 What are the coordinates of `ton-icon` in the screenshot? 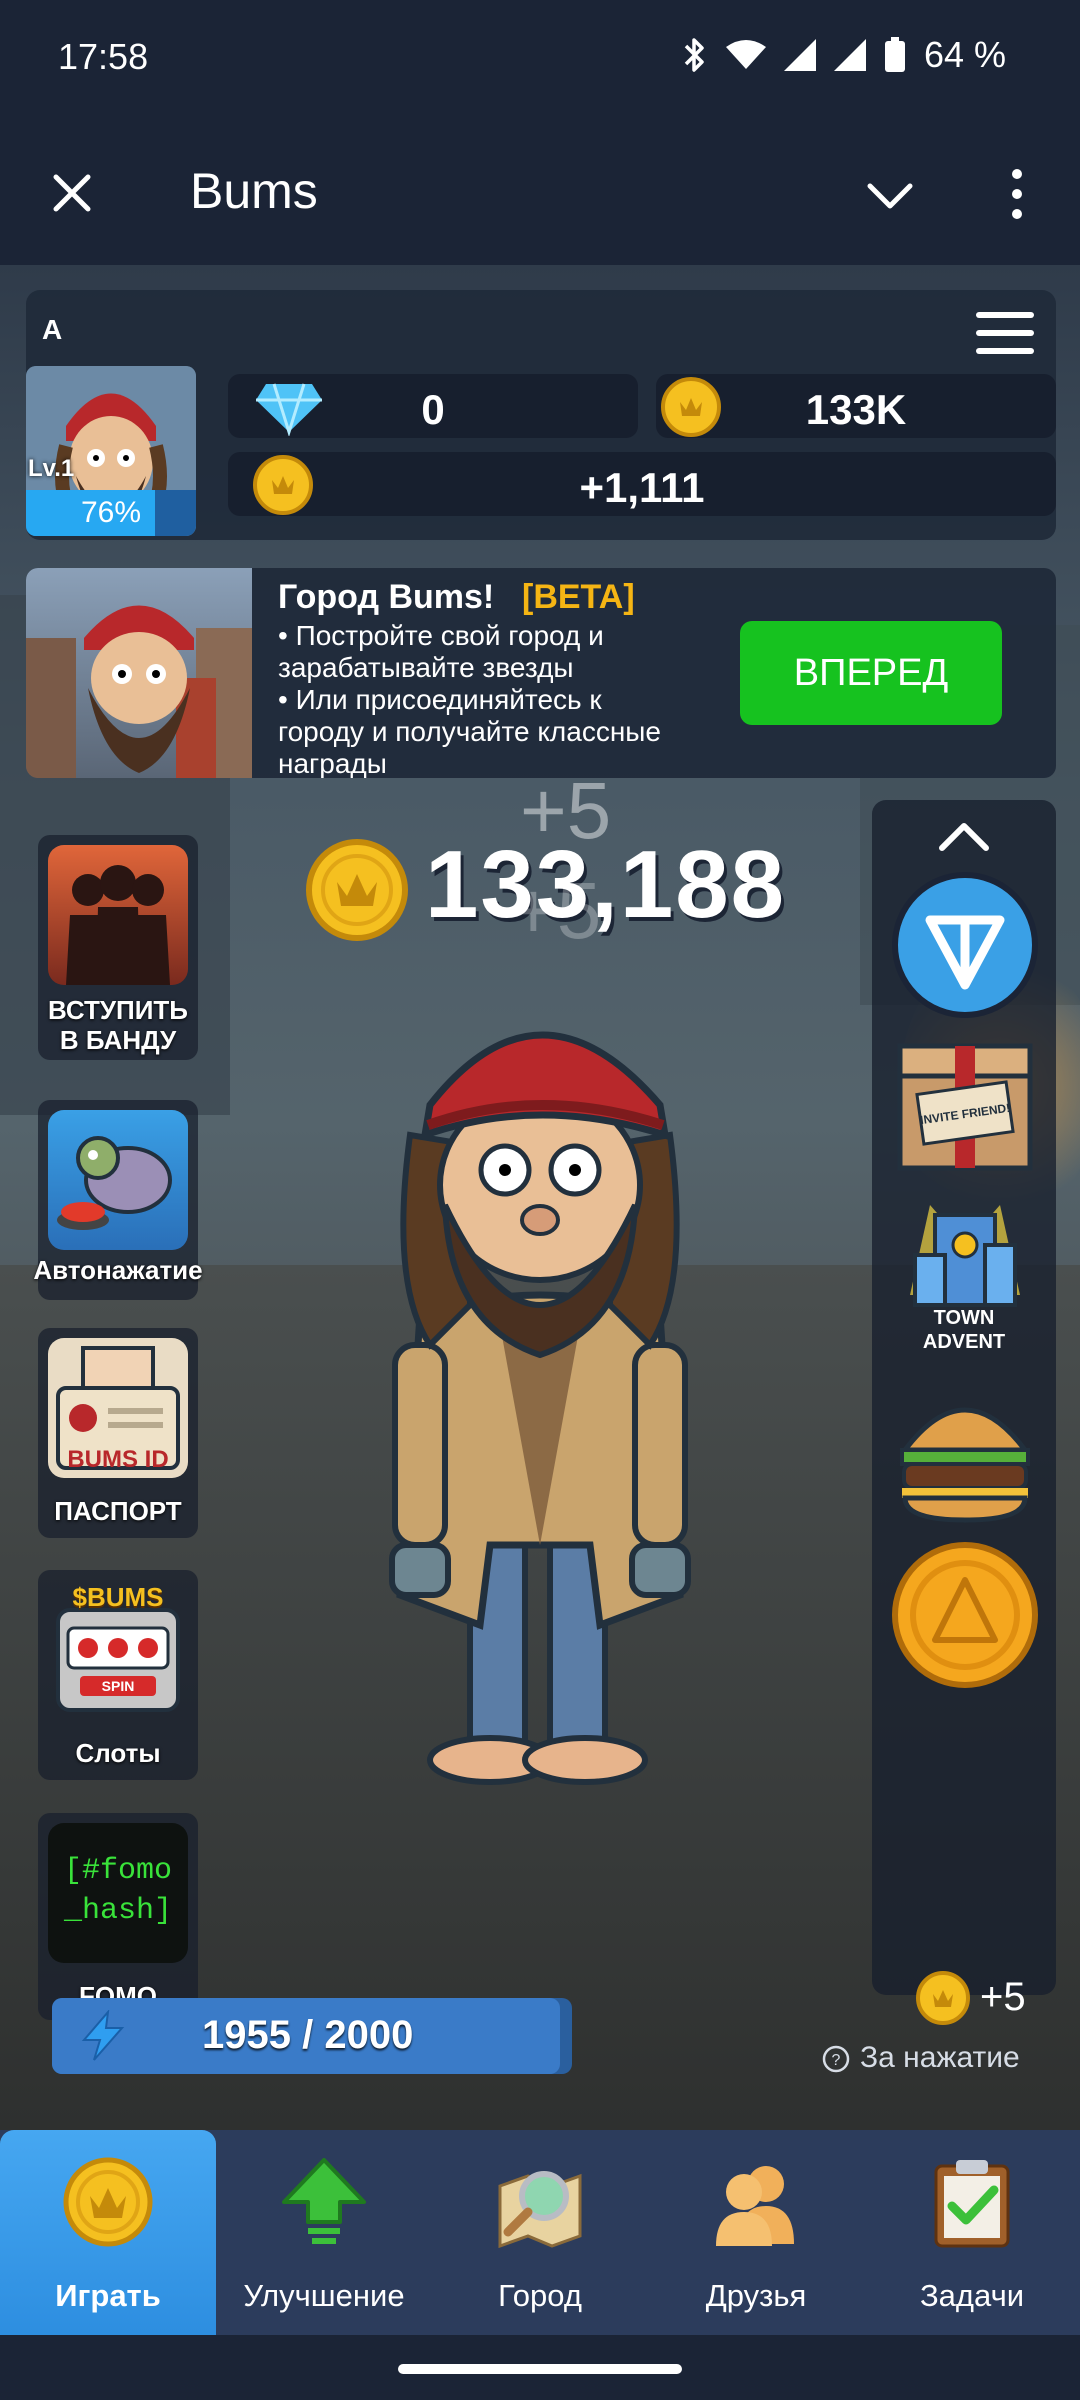 It's located at (965, 945).